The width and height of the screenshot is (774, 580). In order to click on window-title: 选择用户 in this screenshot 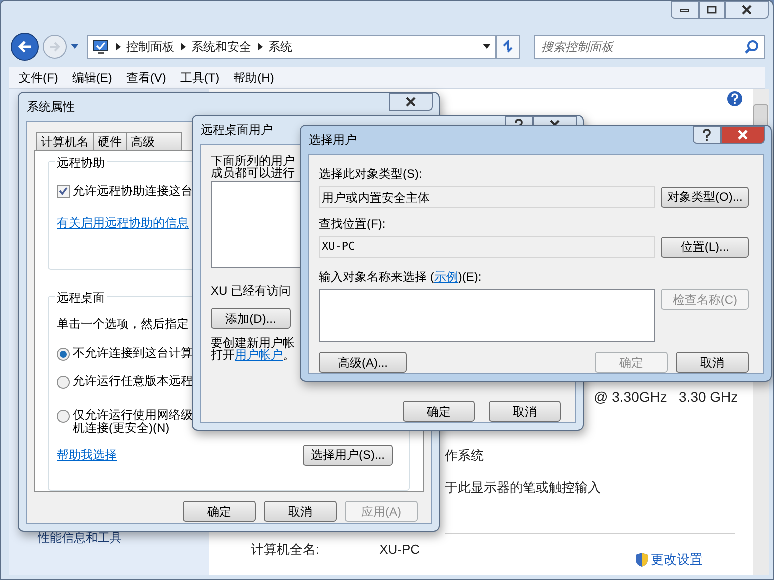, I will do `click(333, 140)`.